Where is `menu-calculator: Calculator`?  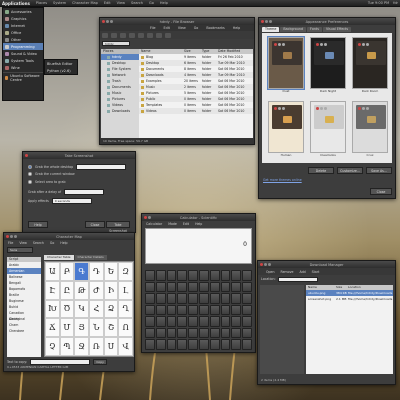
menu-calculator: Calculator is located at coordinates (154, 224).